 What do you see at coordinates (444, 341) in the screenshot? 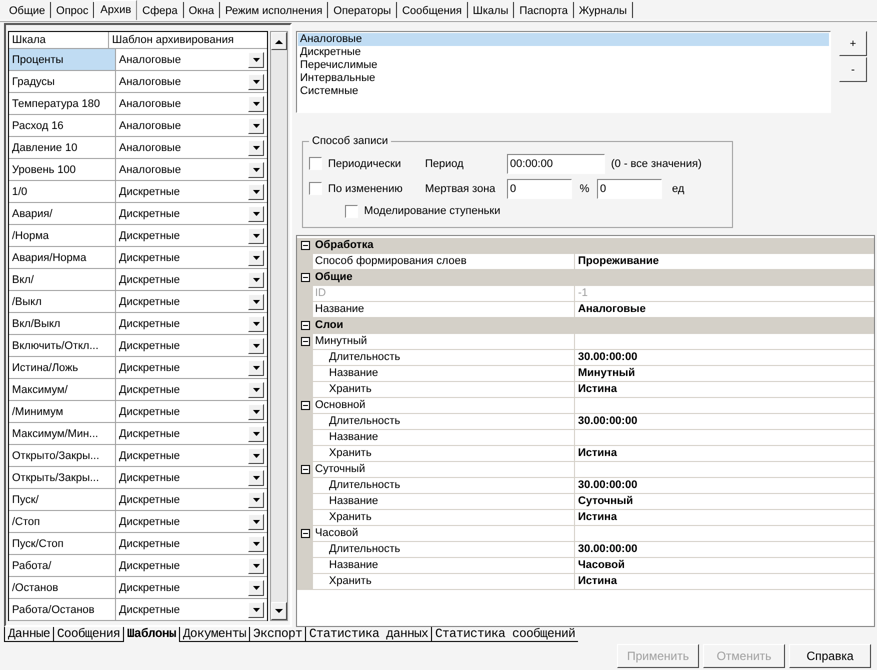
I see `property-group: Минутный` at bounding box center [444, 341].